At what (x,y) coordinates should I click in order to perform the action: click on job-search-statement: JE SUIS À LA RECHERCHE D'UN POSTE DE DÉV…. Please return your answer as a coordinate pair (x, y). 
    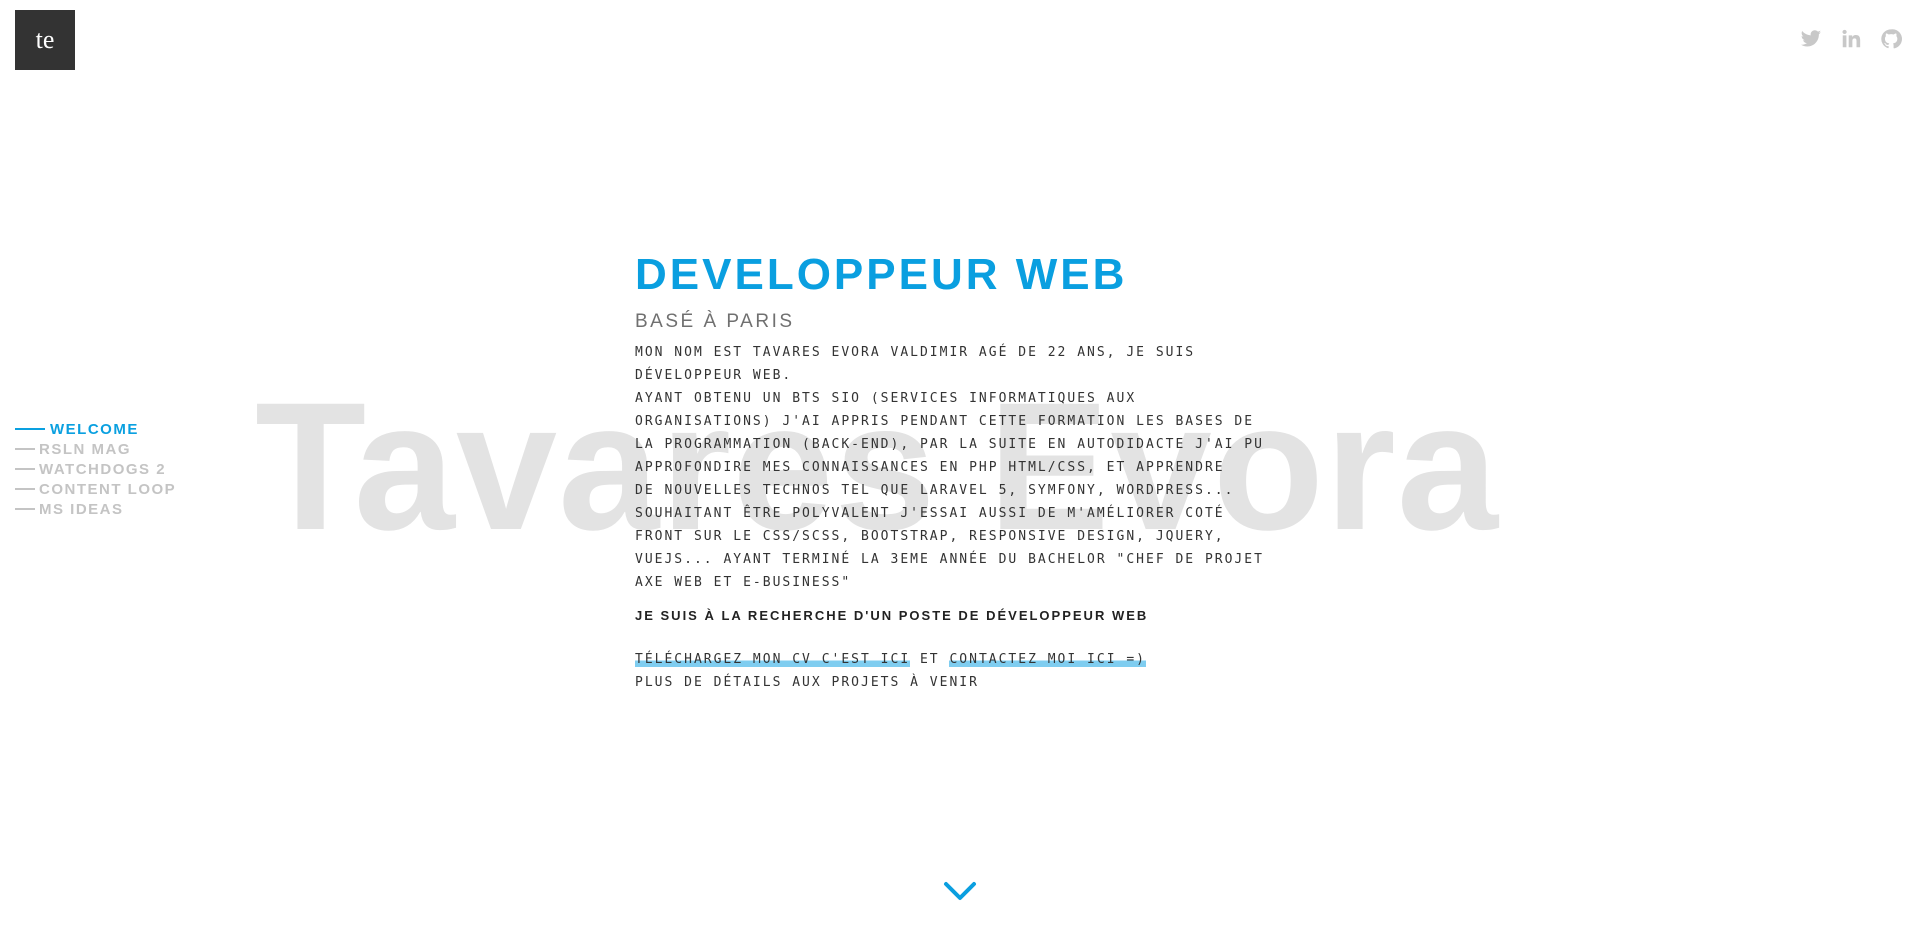
    Looking at the image, I should click on (892, 615).